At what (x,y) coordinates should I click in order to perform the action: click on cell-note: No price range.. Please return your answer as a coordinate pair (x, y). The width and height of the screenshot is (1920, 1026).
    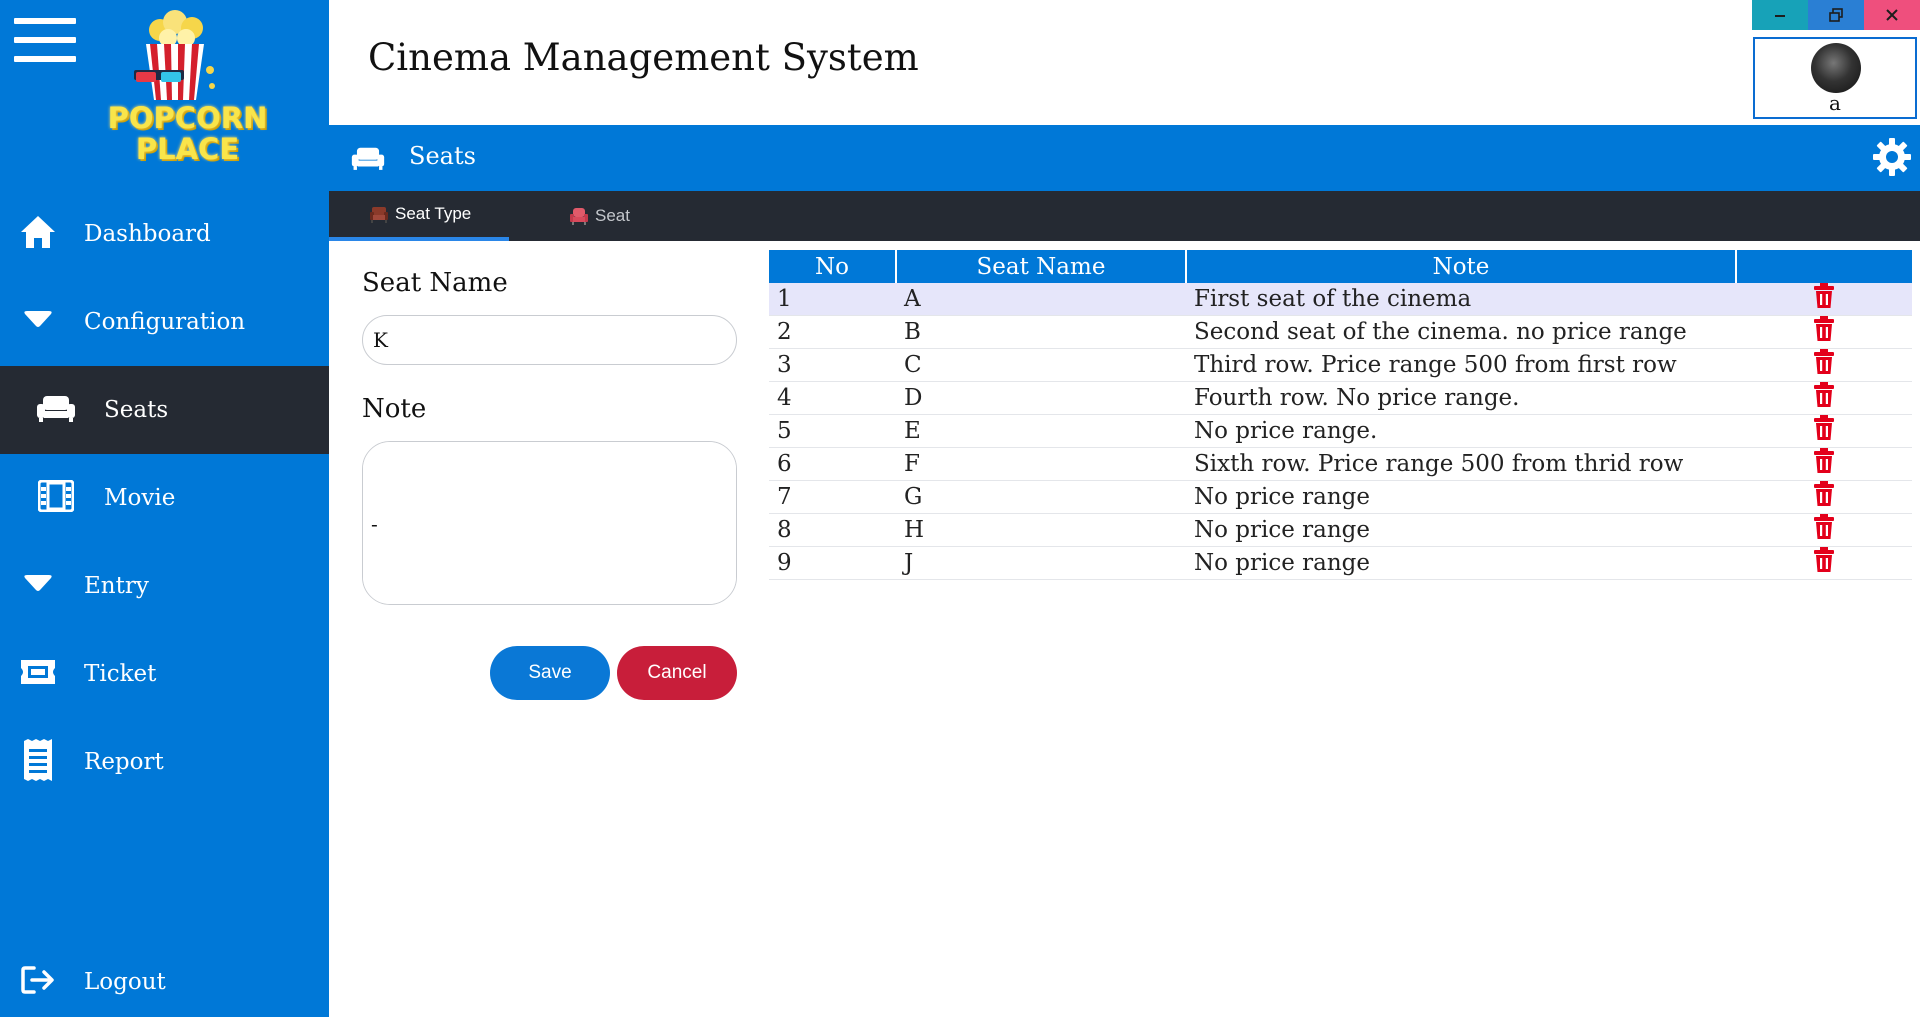
    Looking at the image, I should click on (1461, 431).